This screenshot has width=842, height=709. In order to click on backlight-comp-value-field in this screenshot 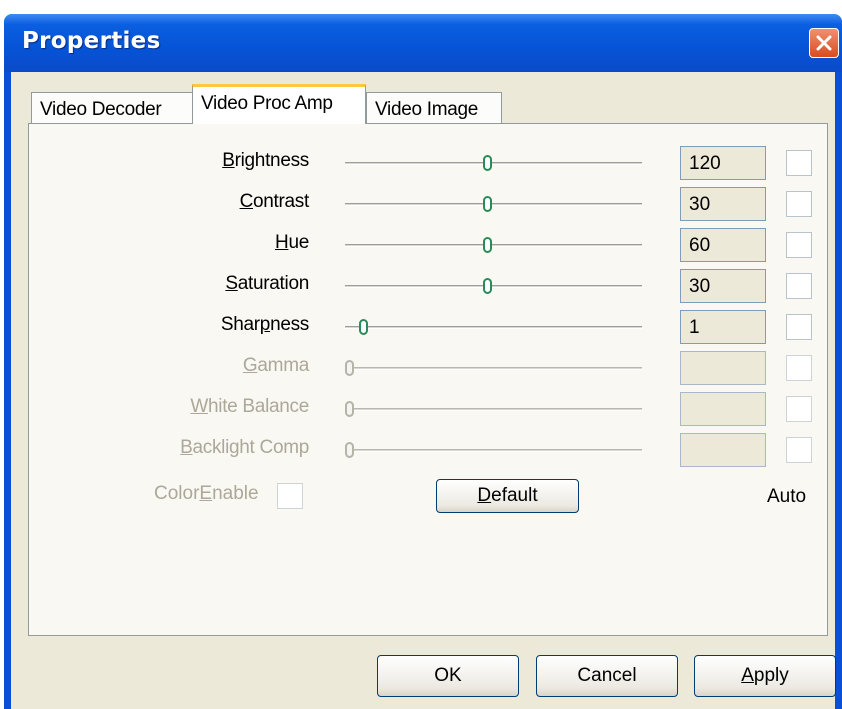, I will do `click(723, 450)`.